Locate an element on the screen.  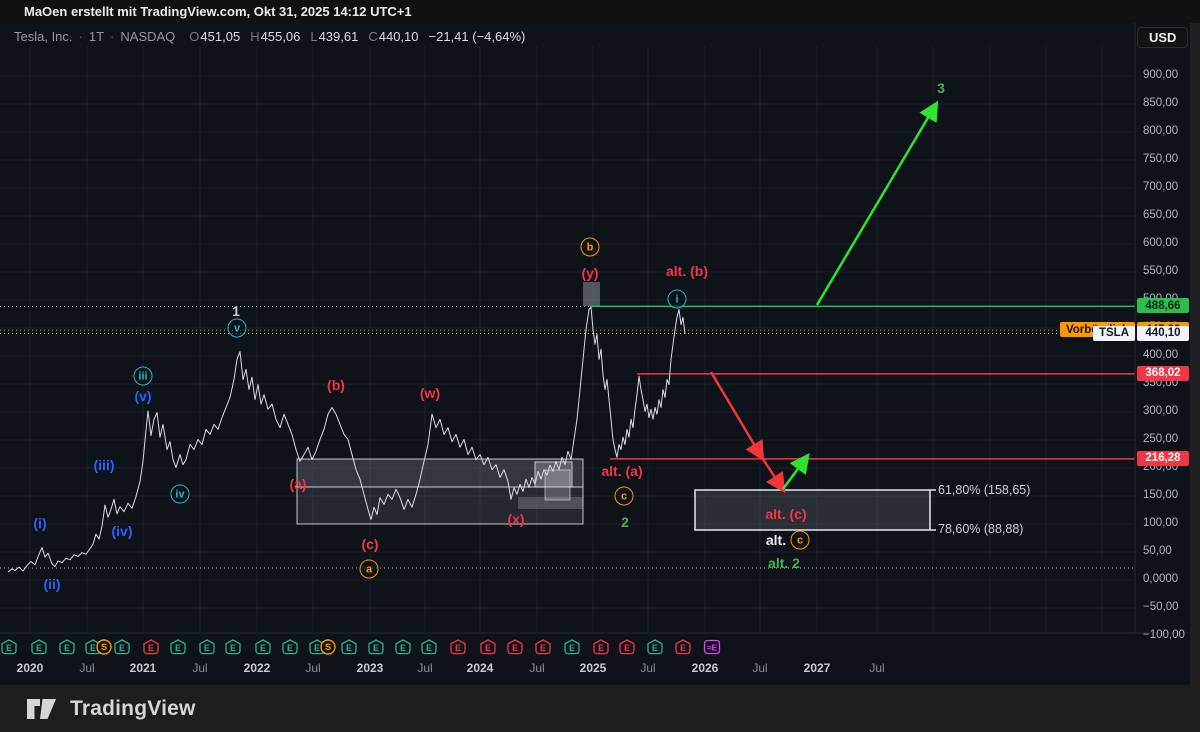
price-tick: 0,0000 is located at coordinates (1161, 579).